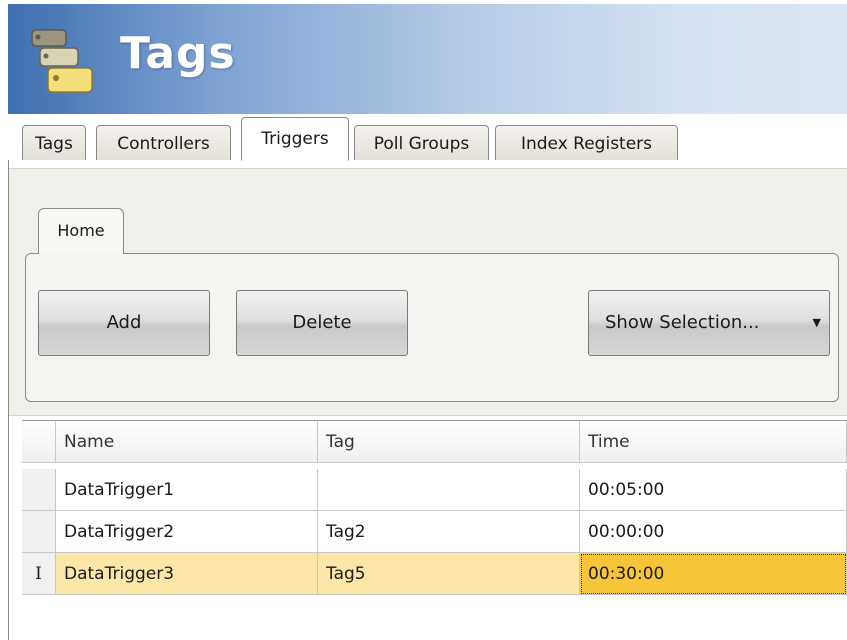 The height and width of the screenshot is (640, 847). I want to click on table-row: DataTrigger1 00:05:00, so click(434, 490).